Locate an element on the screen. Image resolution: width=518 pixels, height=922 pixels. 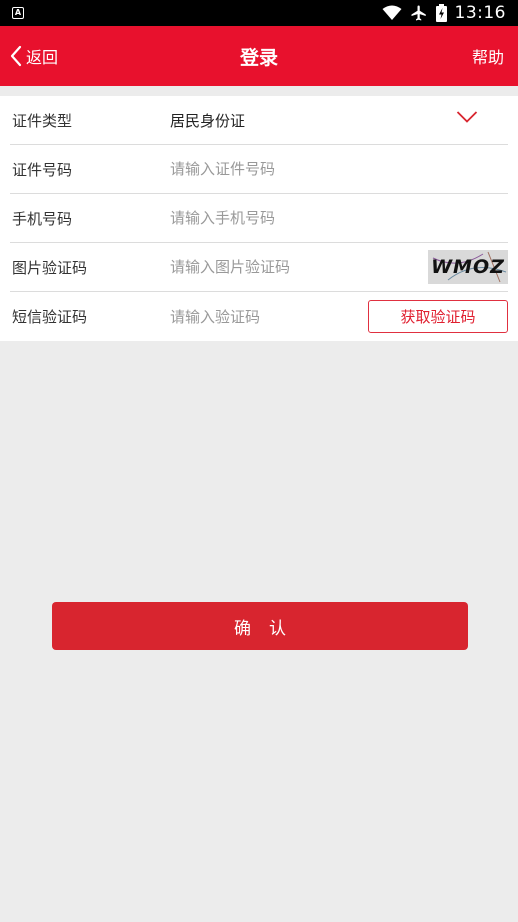
get-sms-code-button: 获取验证码 is located at coordinates (438, 316).